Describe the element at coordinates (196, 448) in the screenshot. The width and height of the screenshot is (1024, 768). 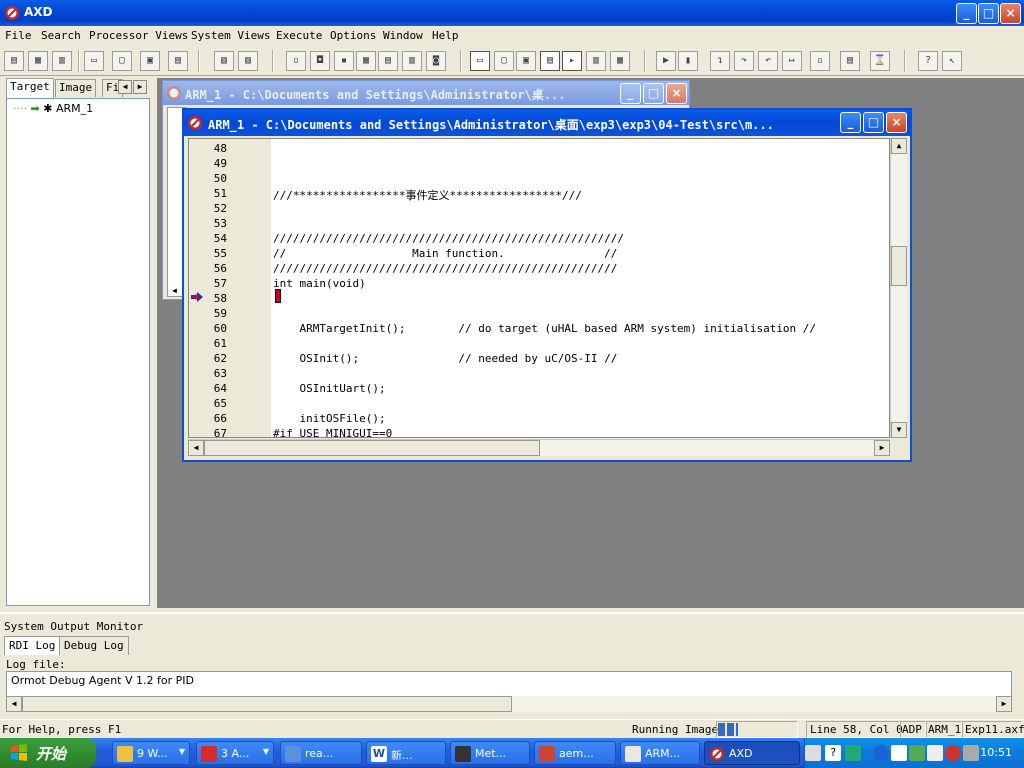
I see `scroll-left-icon: ◀` at that location.